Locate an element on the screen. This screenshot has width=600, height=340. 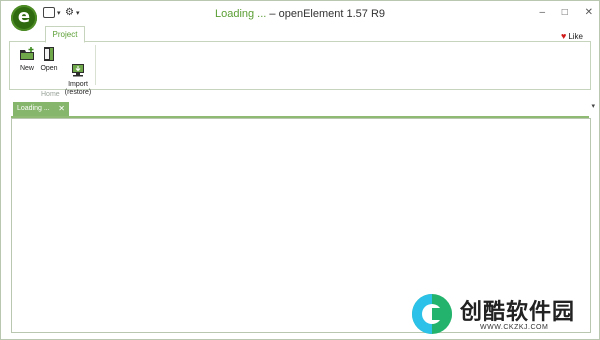
maximize-button: □ is located at coordinates (565, 12).